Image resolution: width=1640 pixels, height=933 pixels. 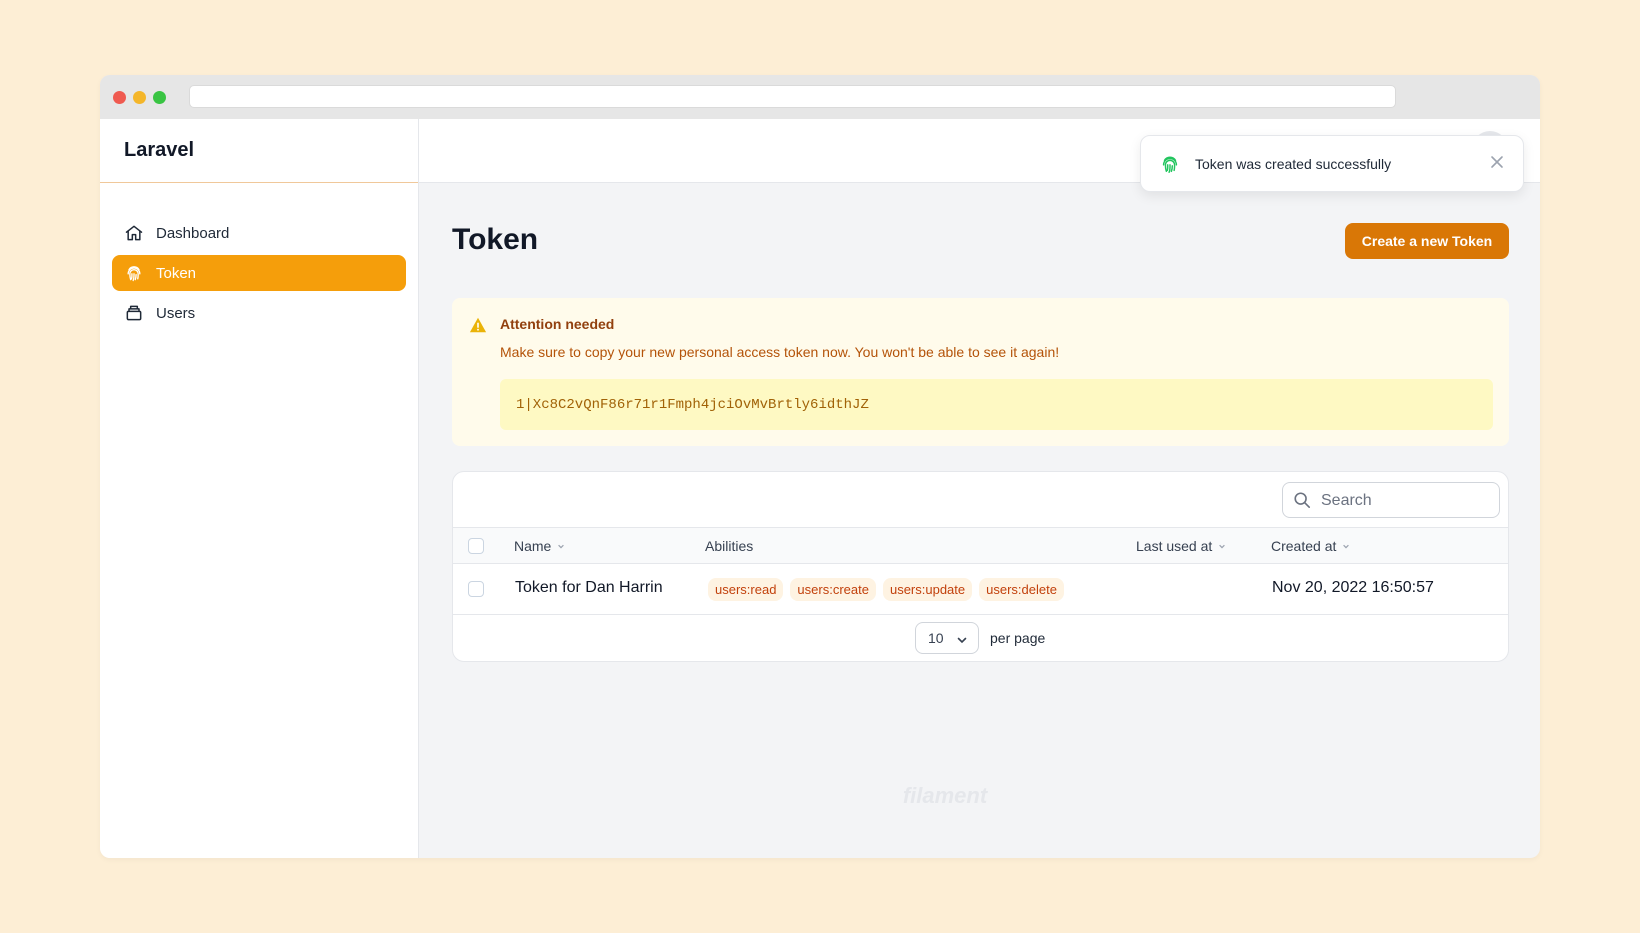 I want to click on minimize-window-dot, so click(x=139, y=97).